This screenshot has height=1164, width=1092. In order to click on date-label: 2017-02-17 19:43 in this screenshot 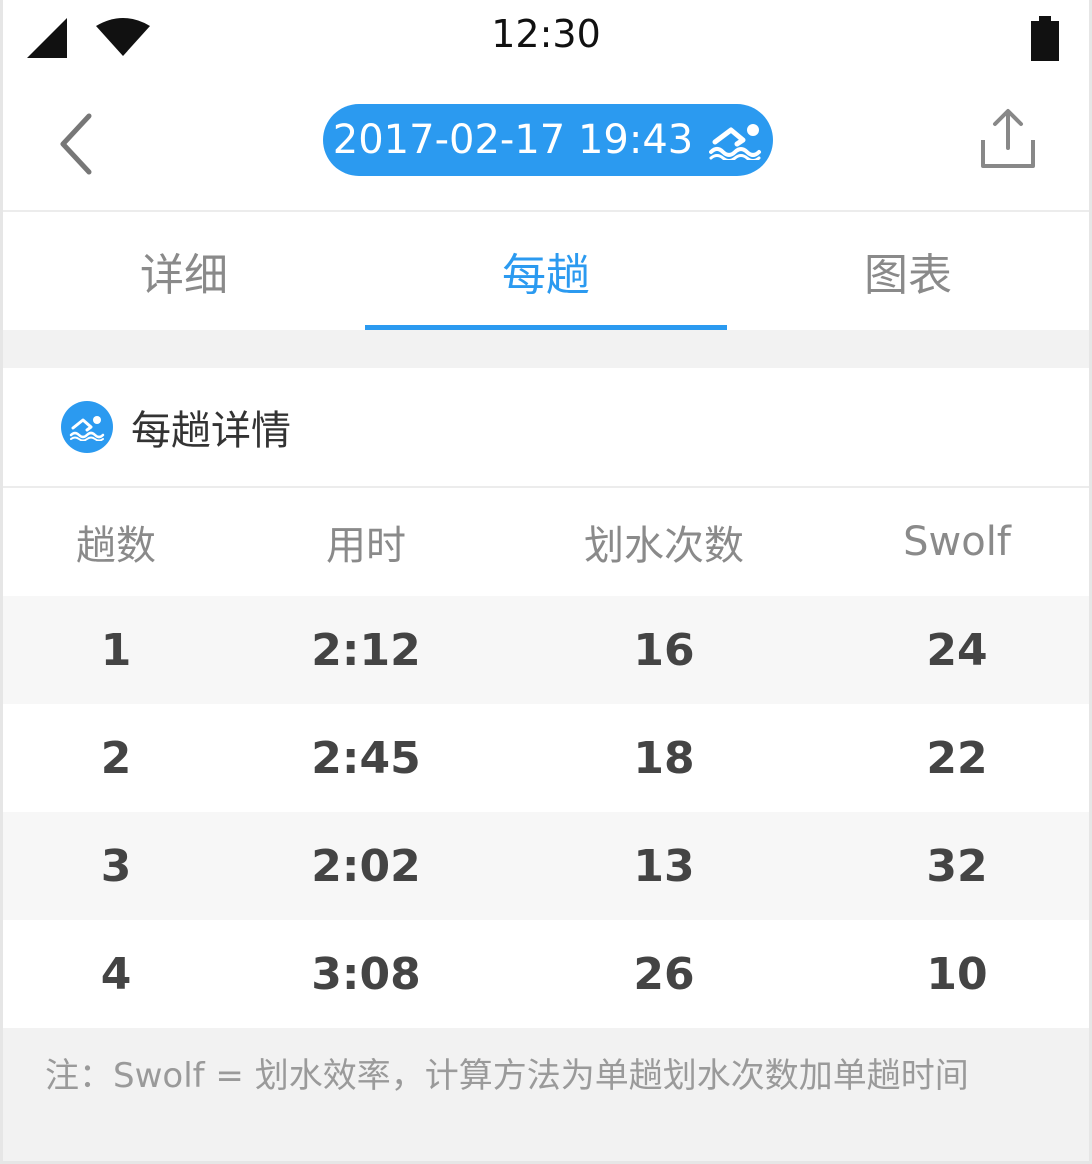, I will do `click(513, 140)`.